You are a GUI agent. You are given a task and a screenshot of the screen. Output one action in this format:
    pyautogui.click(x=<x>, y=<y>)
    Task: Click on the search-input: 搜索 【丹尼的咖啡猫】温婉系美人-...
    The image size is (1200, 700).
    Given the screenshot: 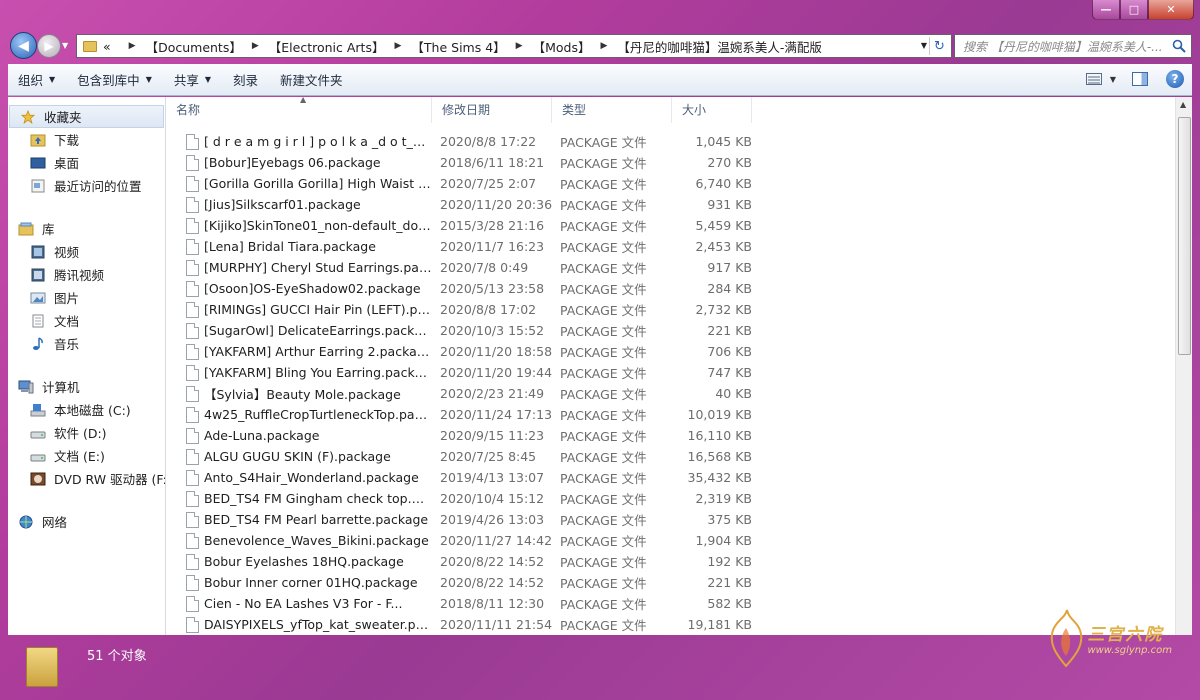 What is the action you would take?
    pyautogui.click(x=1073, y=46)
    